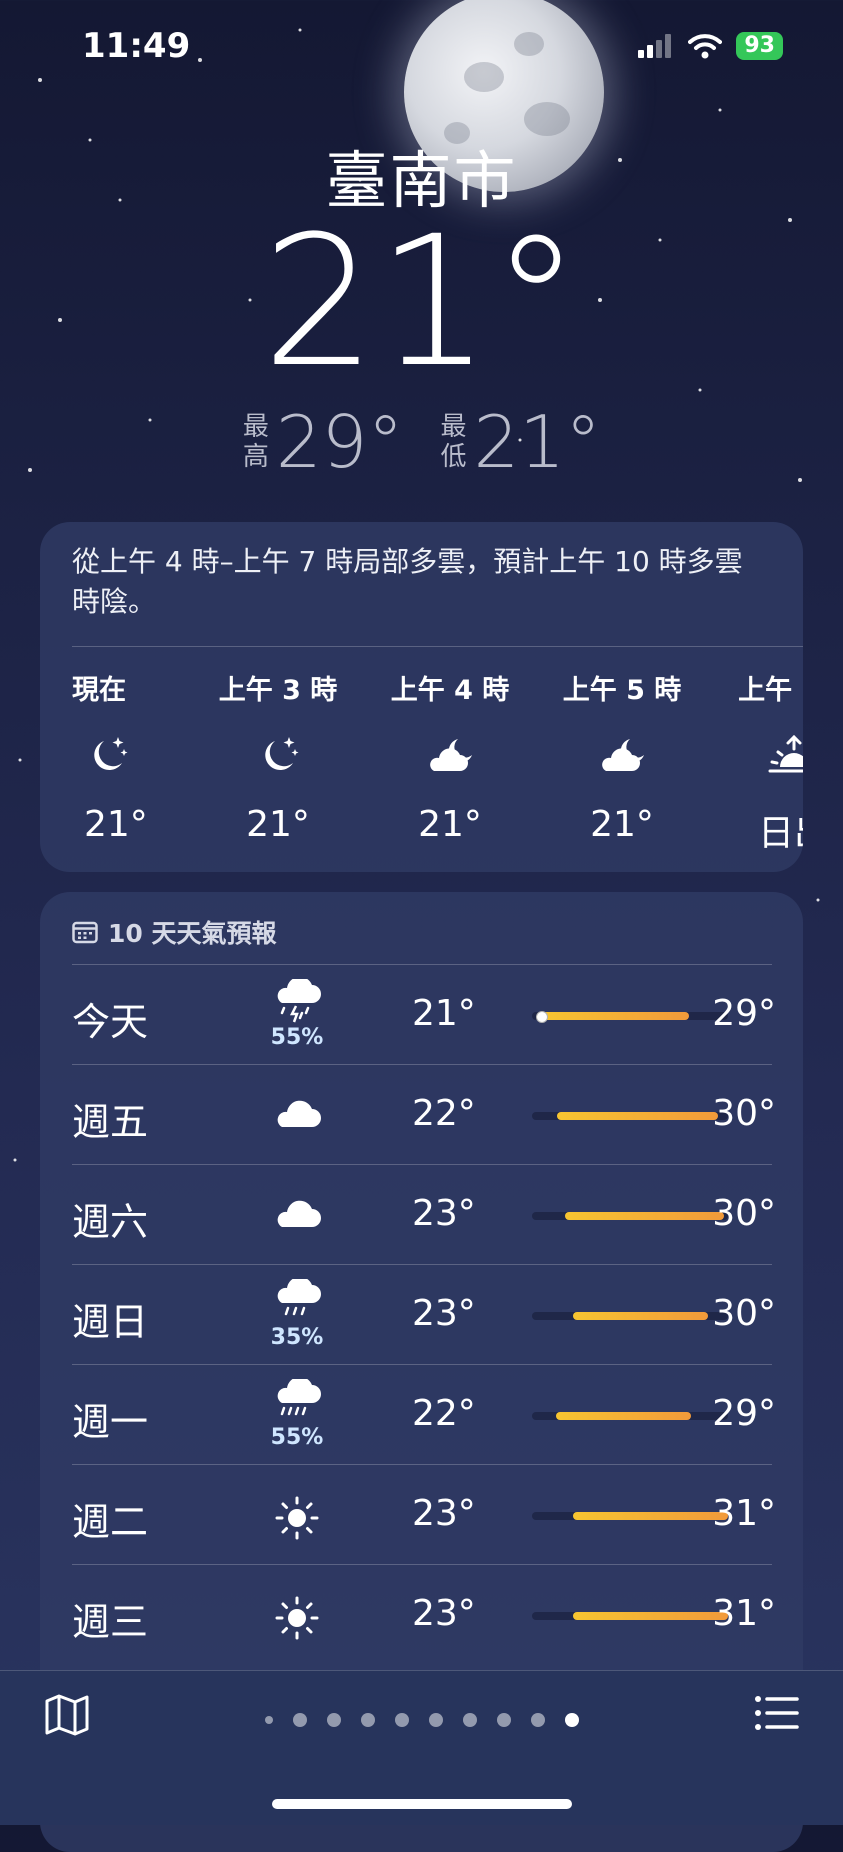  I want to click on current-temperature: 21°, so click(421, 302).